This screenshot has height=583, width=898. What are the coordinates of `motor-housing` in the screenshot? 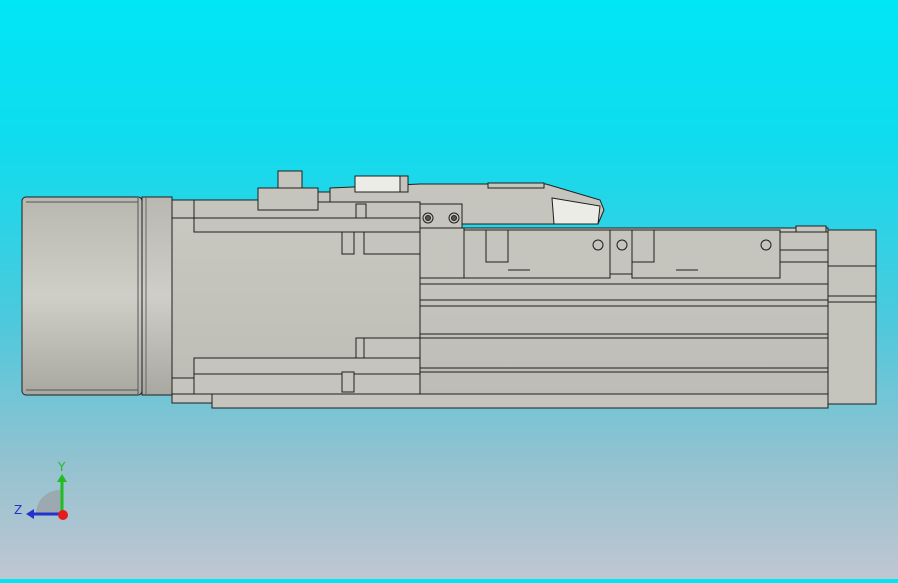 It's located at (82, 296).